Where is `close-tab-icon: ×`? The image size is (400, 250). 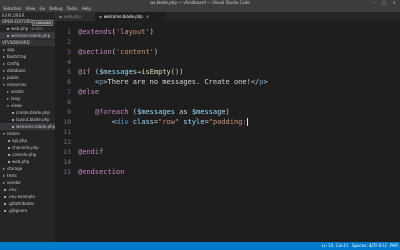
close-tab-icon: × is located at coordinates (147, 16).